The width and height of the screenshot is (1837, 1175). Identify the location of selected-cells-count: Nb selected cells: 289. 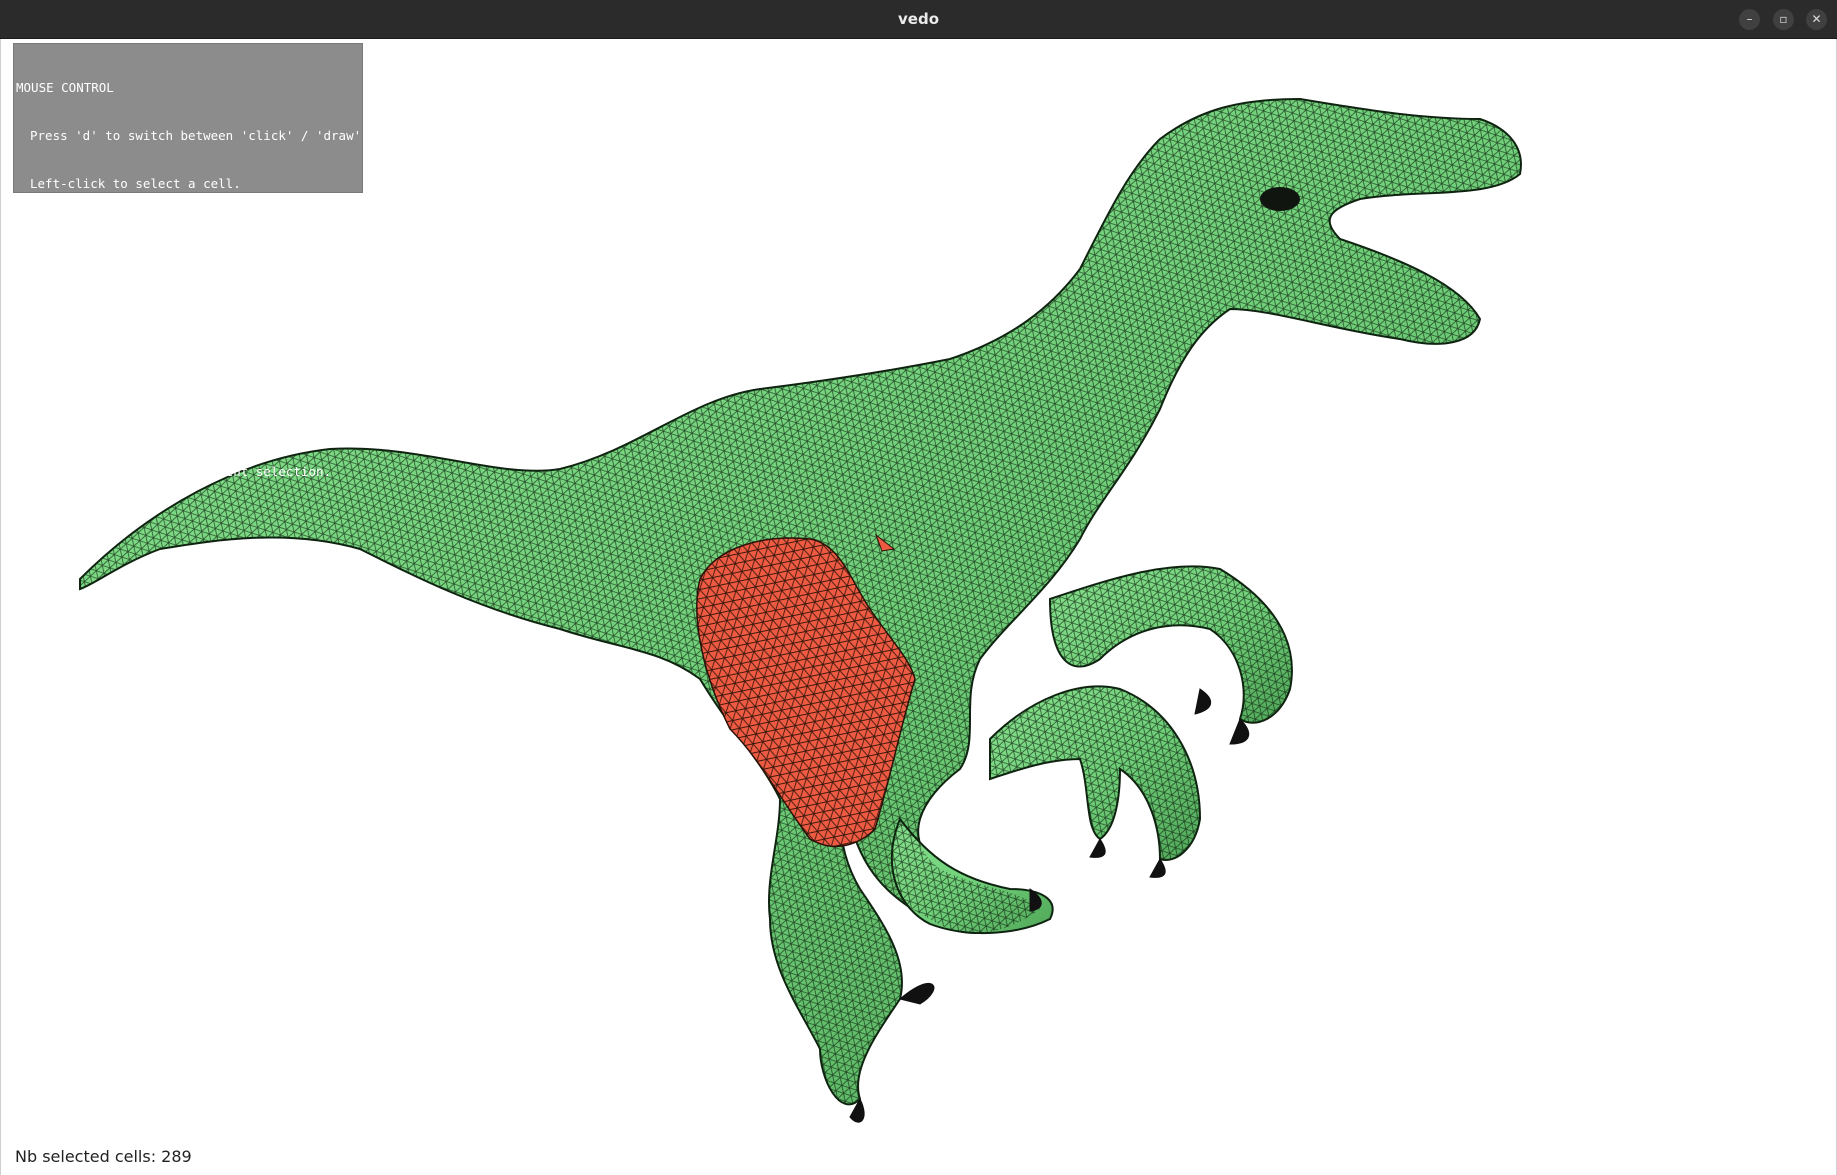
(103, 1156).